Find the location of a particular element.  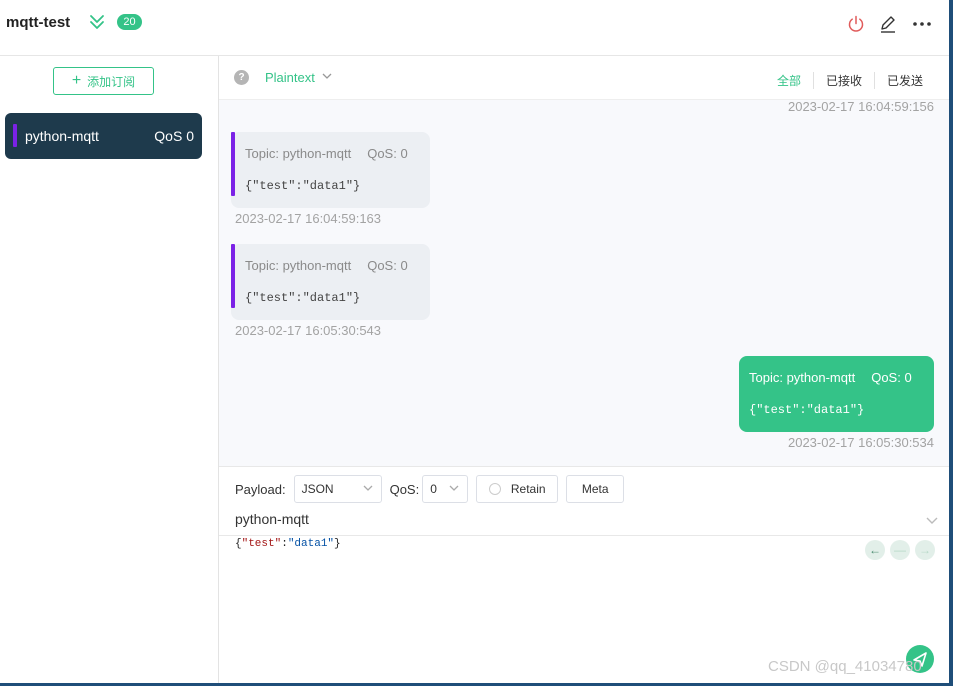

payload-key: "test" is located at coordinates (261, 544).